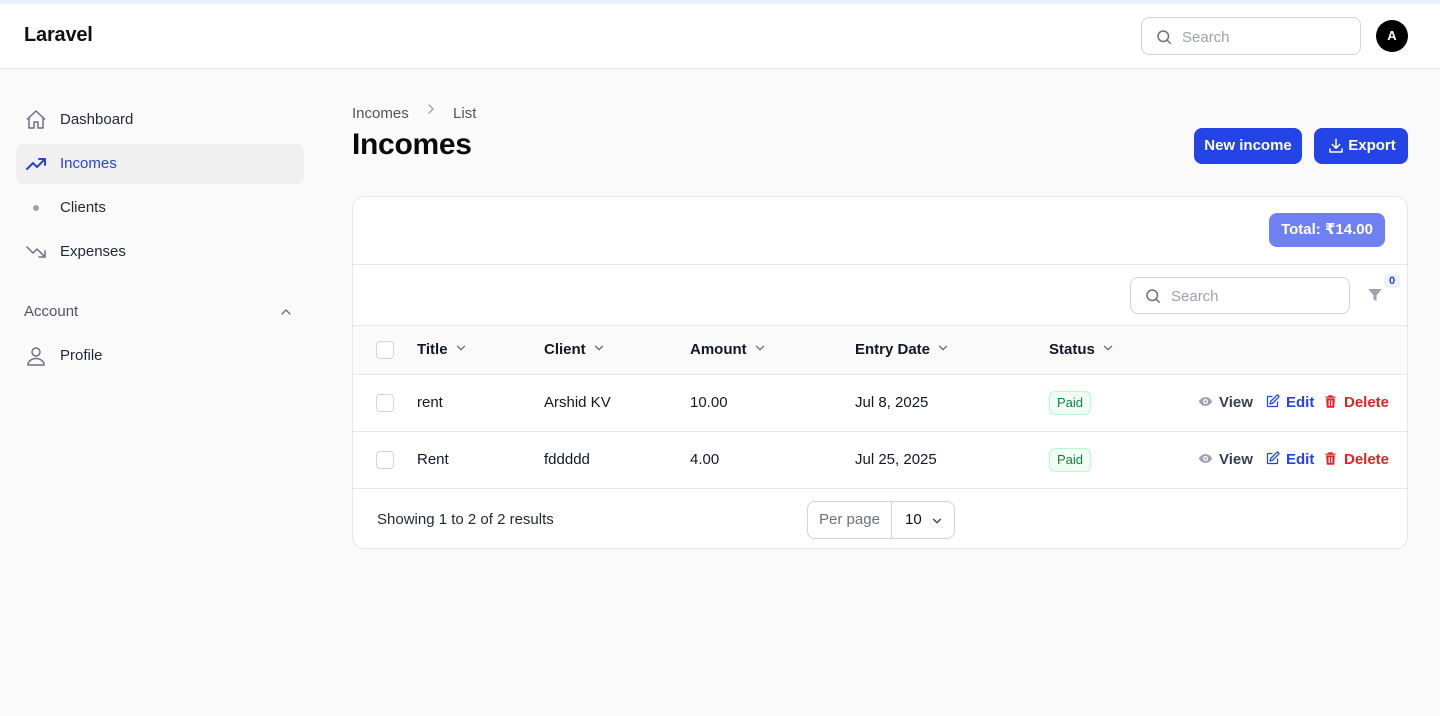 The height and width of the screenshot is (716, 1440). What do you see at coordinates (880, 295) in the screenshot?
I see `table-toolbar: 0` at bounding box center [880, 295].